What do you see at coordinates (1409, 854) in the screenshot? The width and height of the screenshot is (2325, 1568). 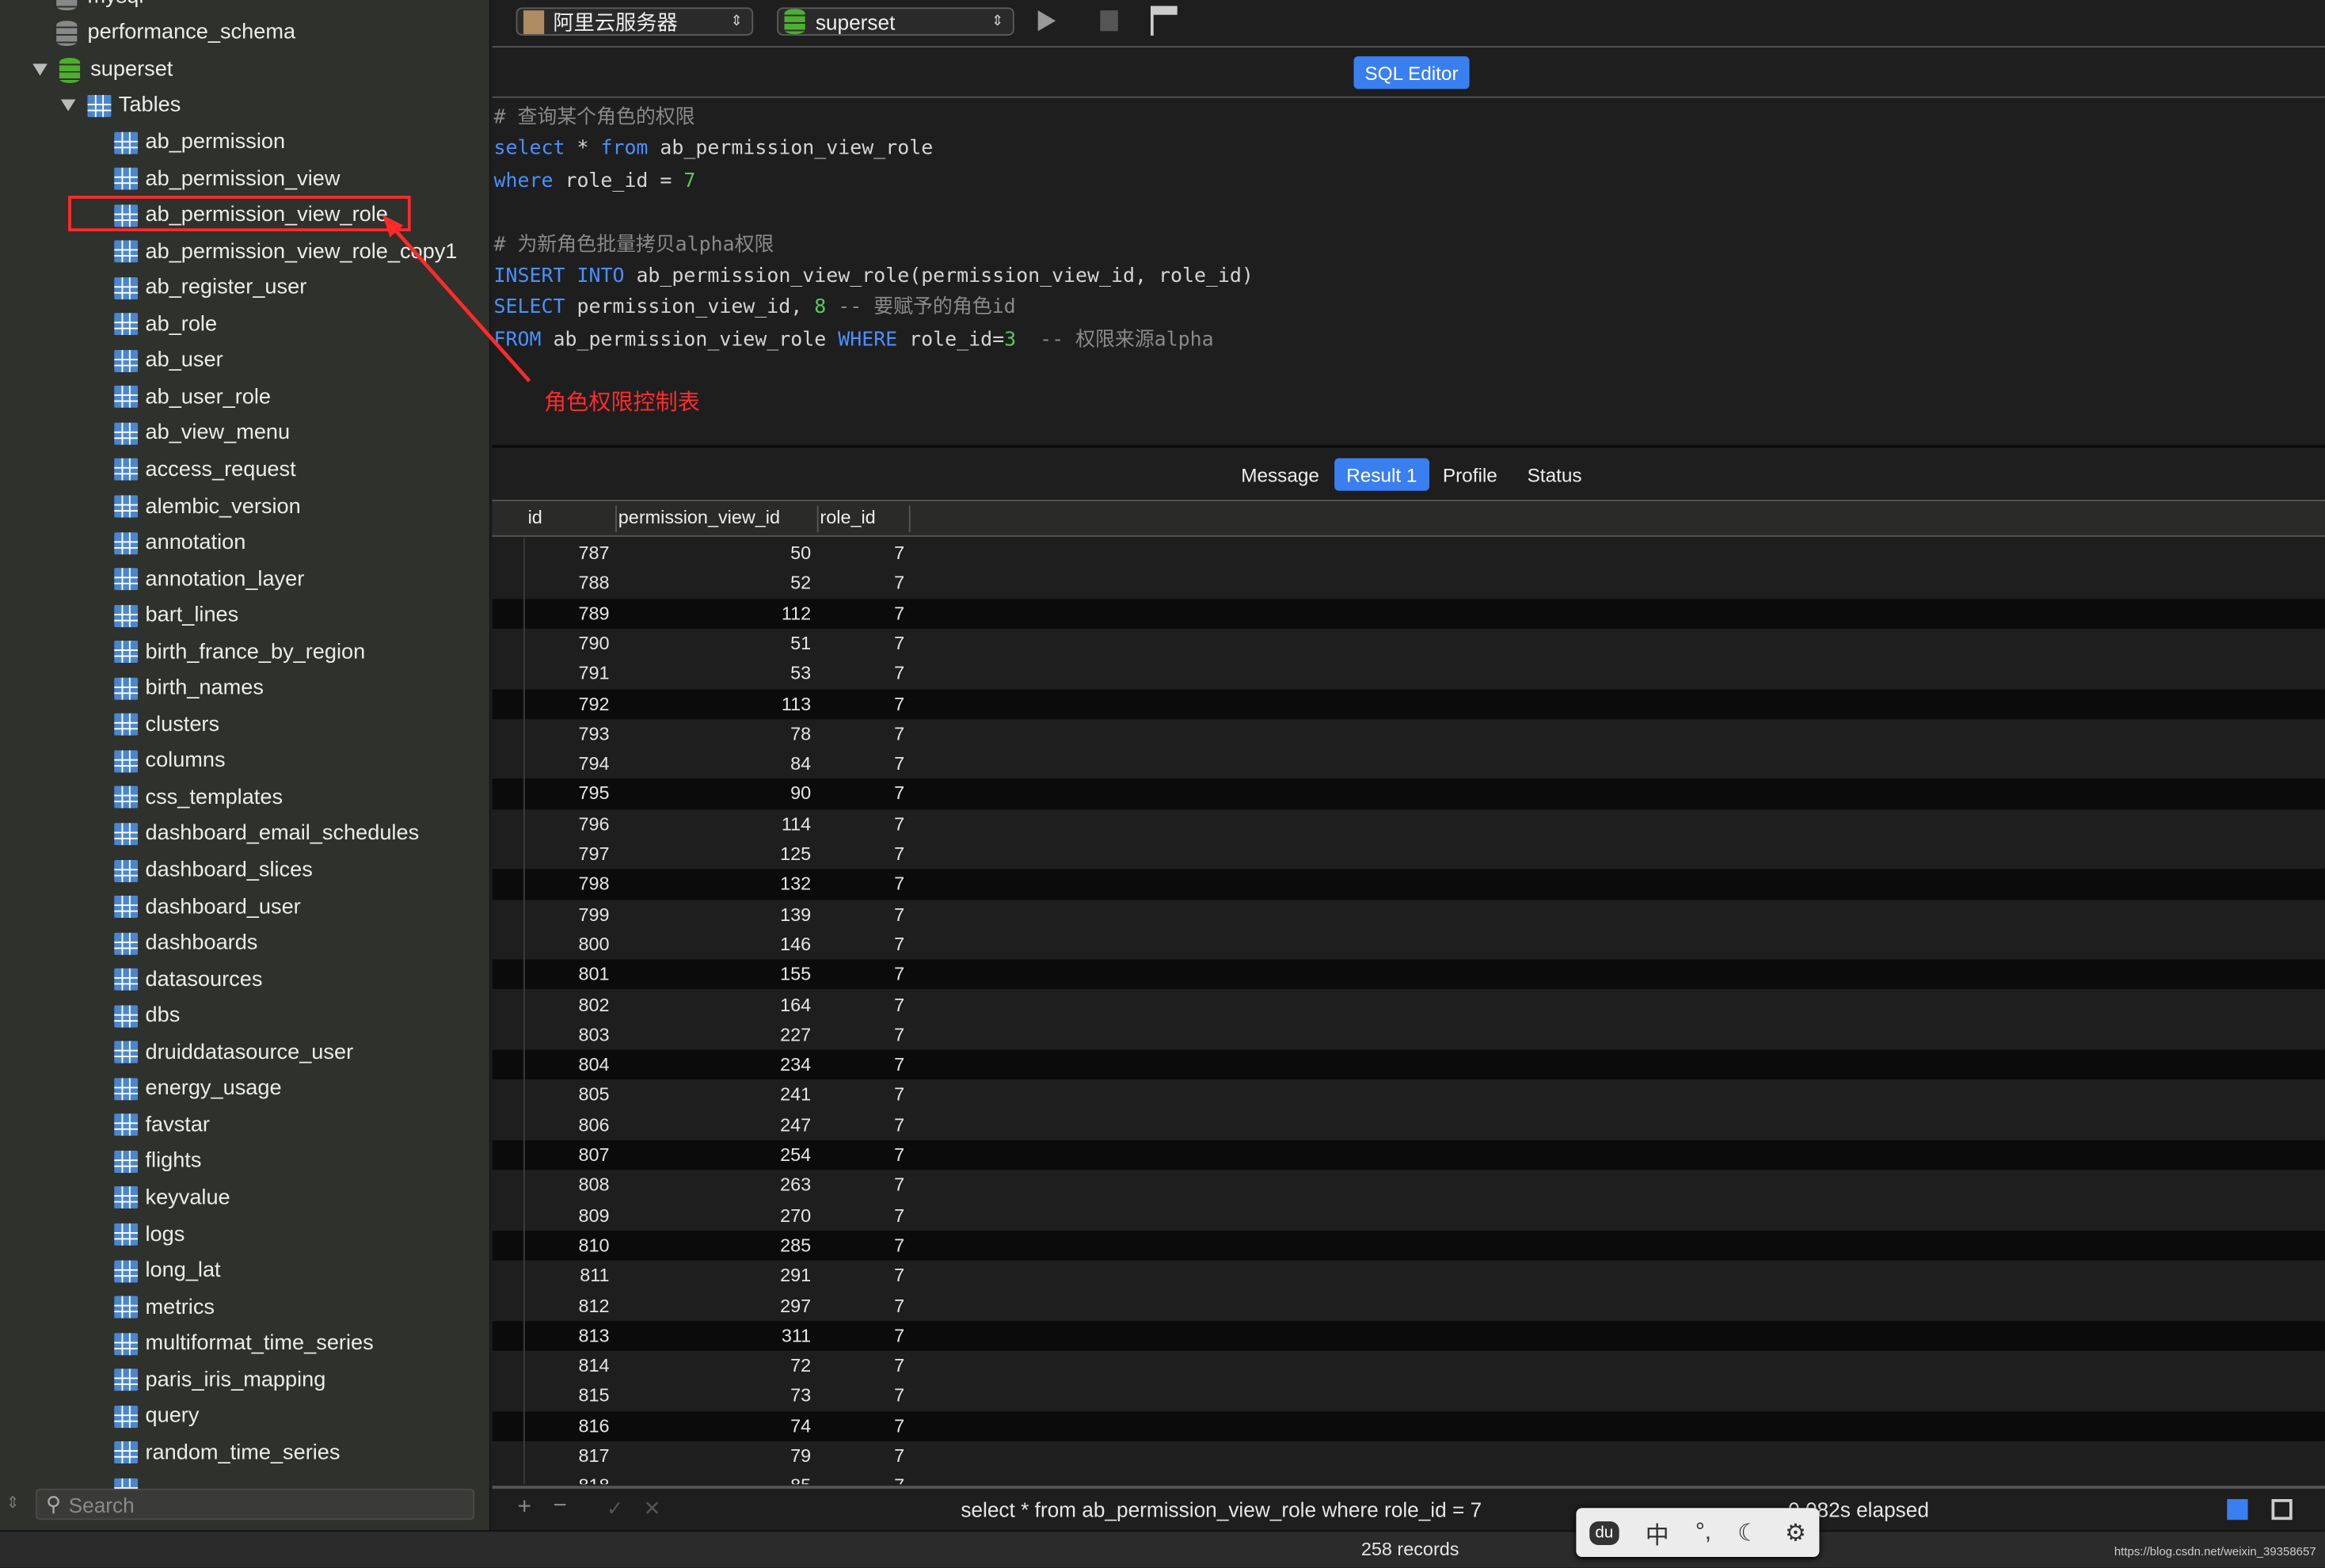 I see `table-row: 797 125 7` at bounding box center [1409, 854].